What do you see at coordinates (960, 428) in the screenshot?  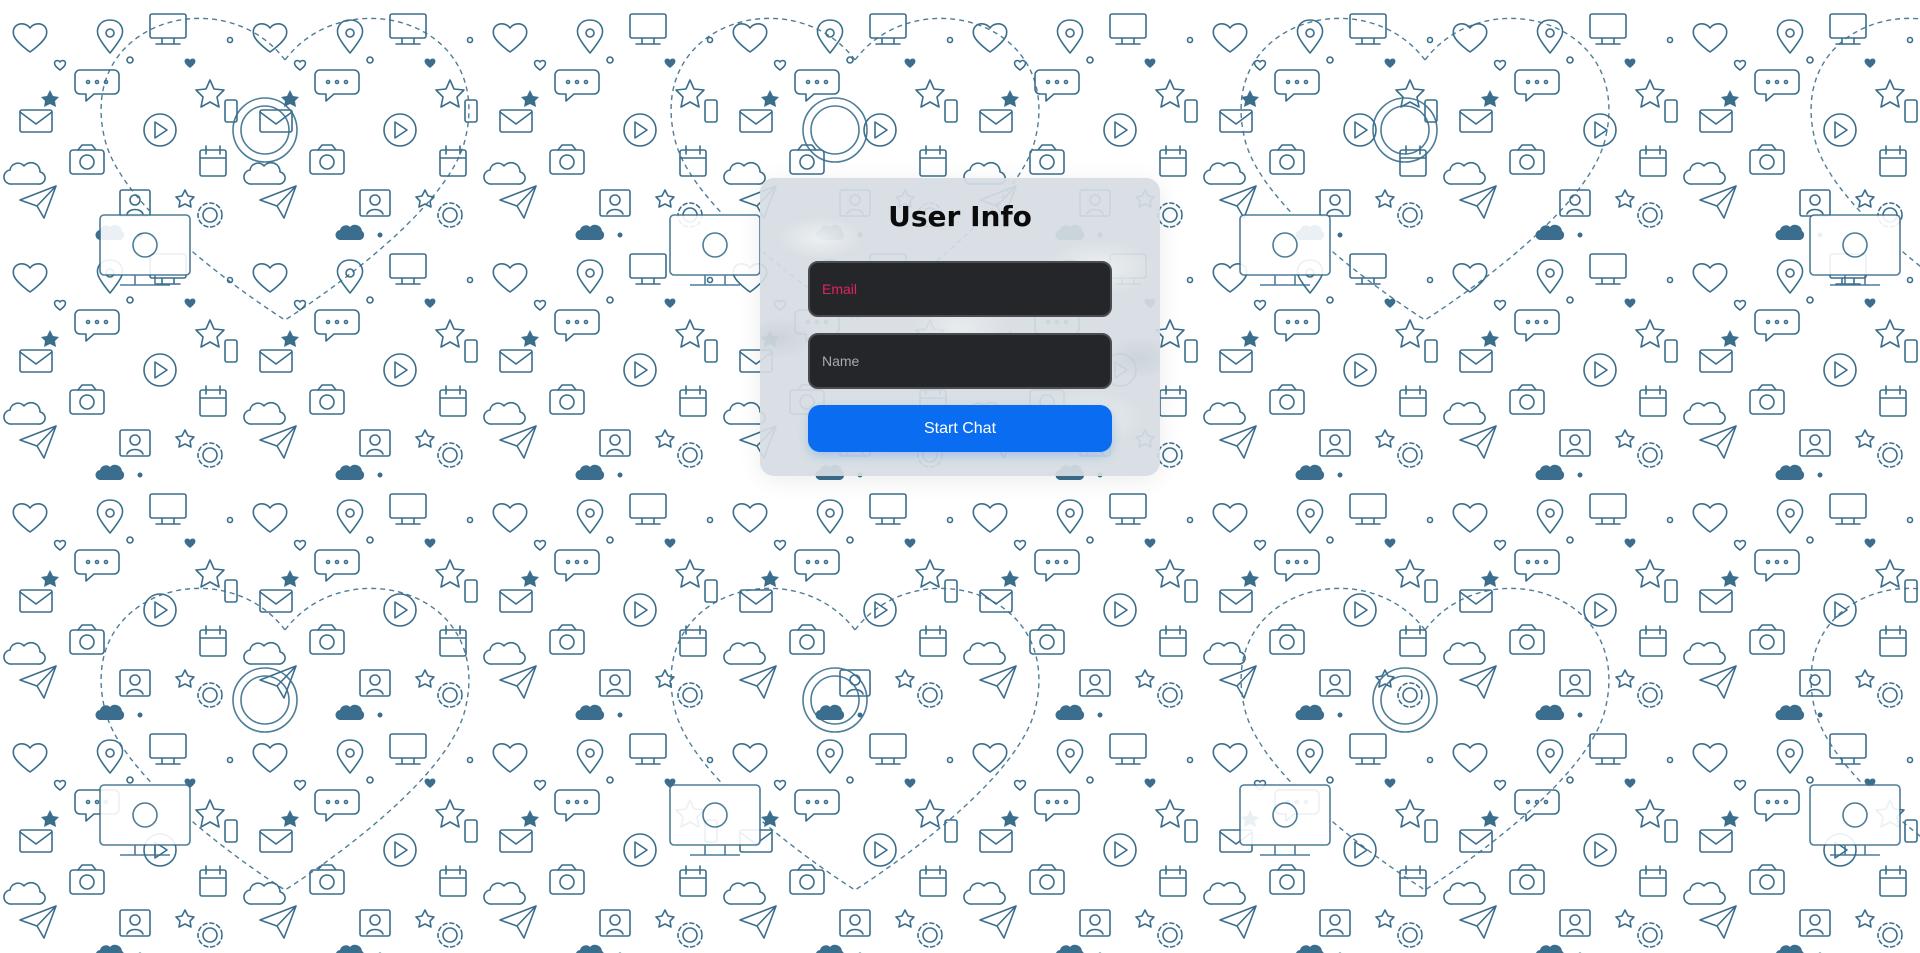 I see `start-chat-button: Start Chat` at bounding box center [960, 428].